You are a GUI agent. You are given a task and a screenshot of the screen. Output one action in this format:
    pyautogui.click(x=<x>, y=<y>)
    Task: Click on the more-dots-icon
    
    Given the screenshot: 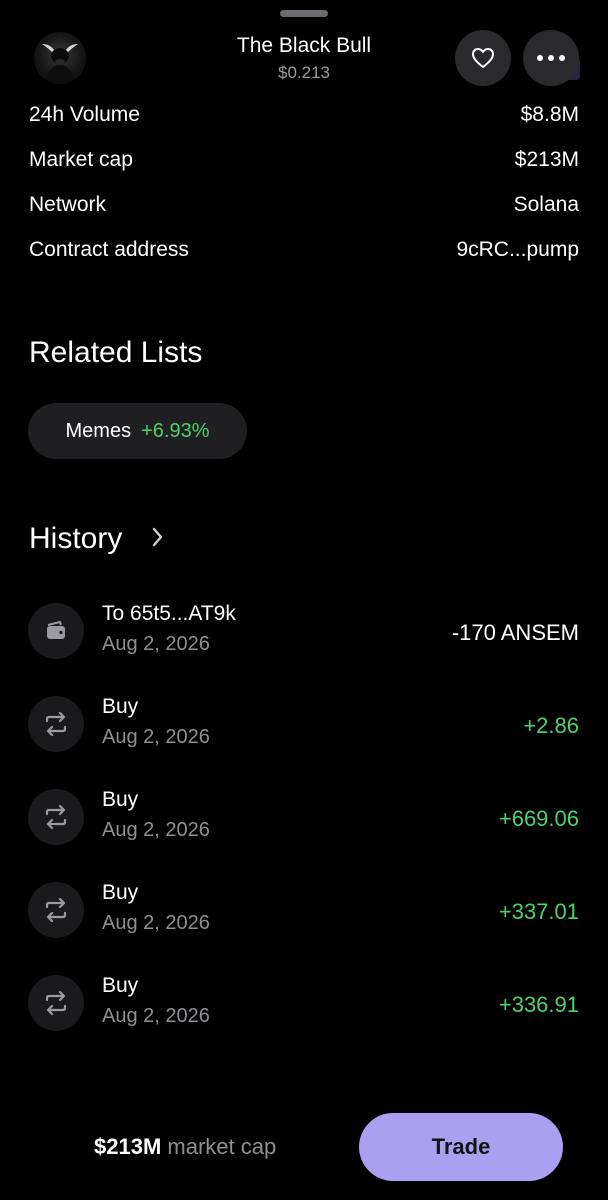 What is the action you would take?
    pyautogui.click(x=551, y=58)
    